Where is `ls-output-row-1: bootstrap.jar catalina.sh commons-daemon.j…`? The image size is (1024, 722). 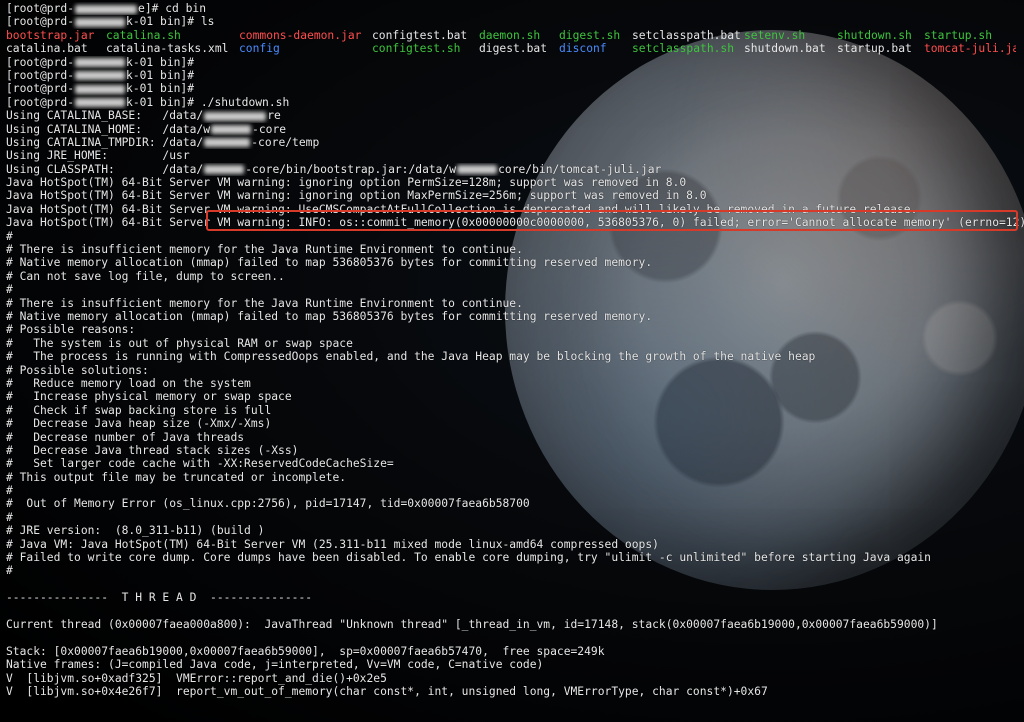 ls-output-row-1: bootstrap.jar catalina.sh commons-daemon.j… is located at coordinates (515, 35).